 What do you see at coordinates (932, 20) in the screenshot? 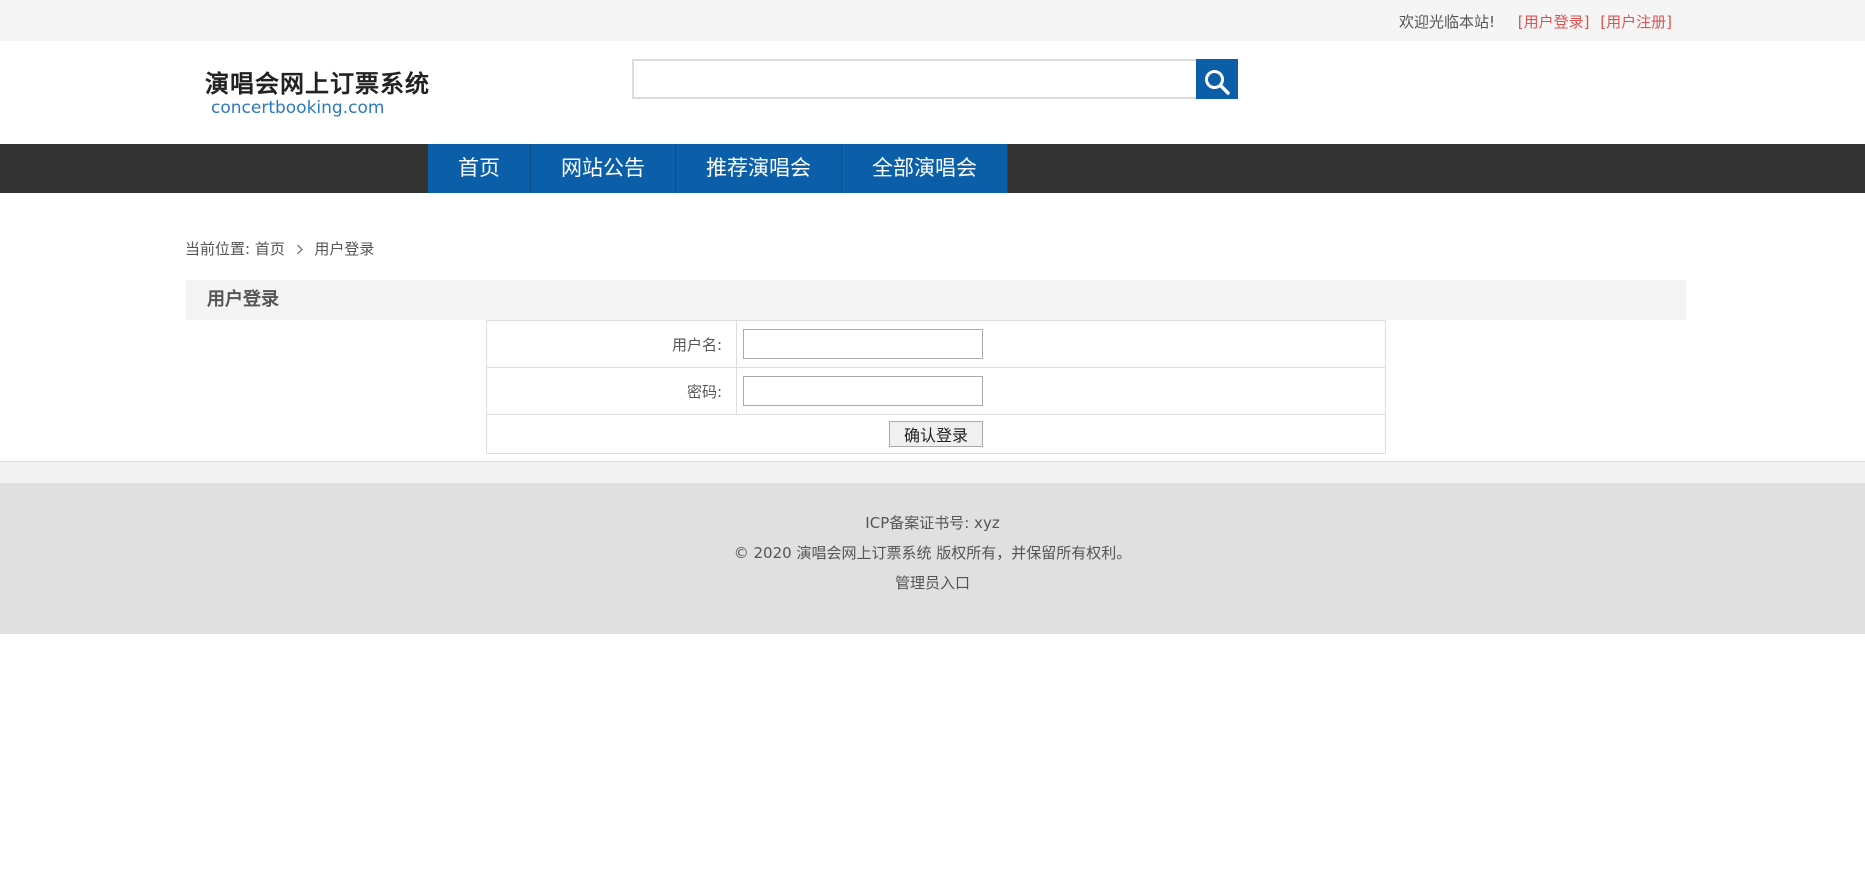
I see `top-bar: 欢迎光临本站! [用户登录] [用户注册]` at bounding box center [932, 20].